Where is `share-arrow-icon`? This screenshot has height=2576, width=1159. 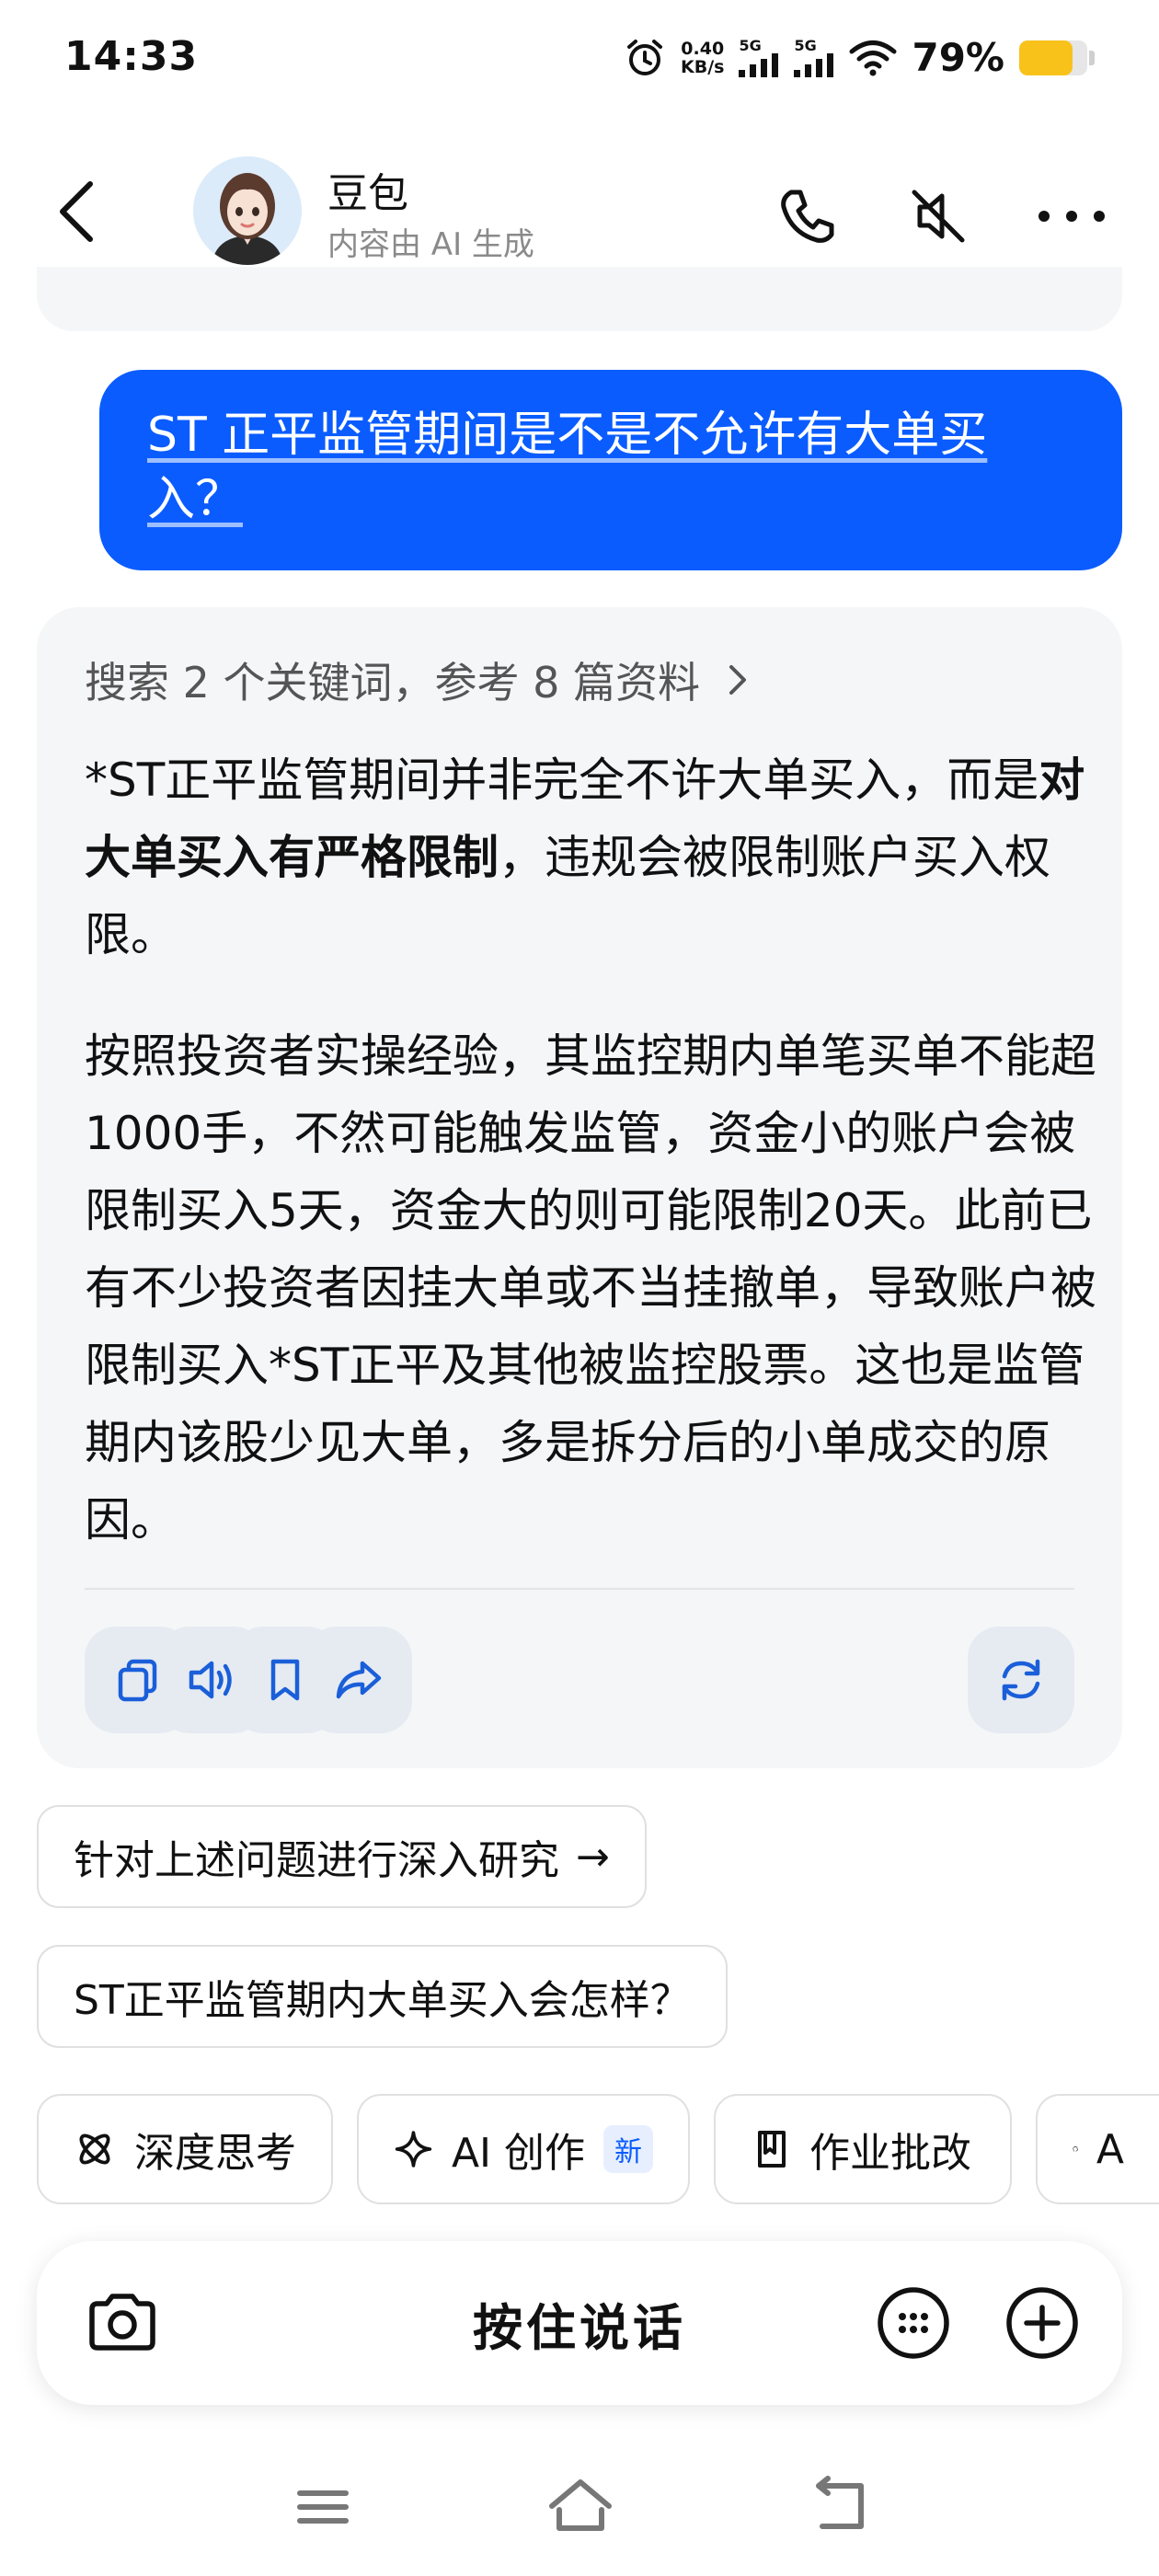 share-arrow-icon is located at coordinates (359, 1680).